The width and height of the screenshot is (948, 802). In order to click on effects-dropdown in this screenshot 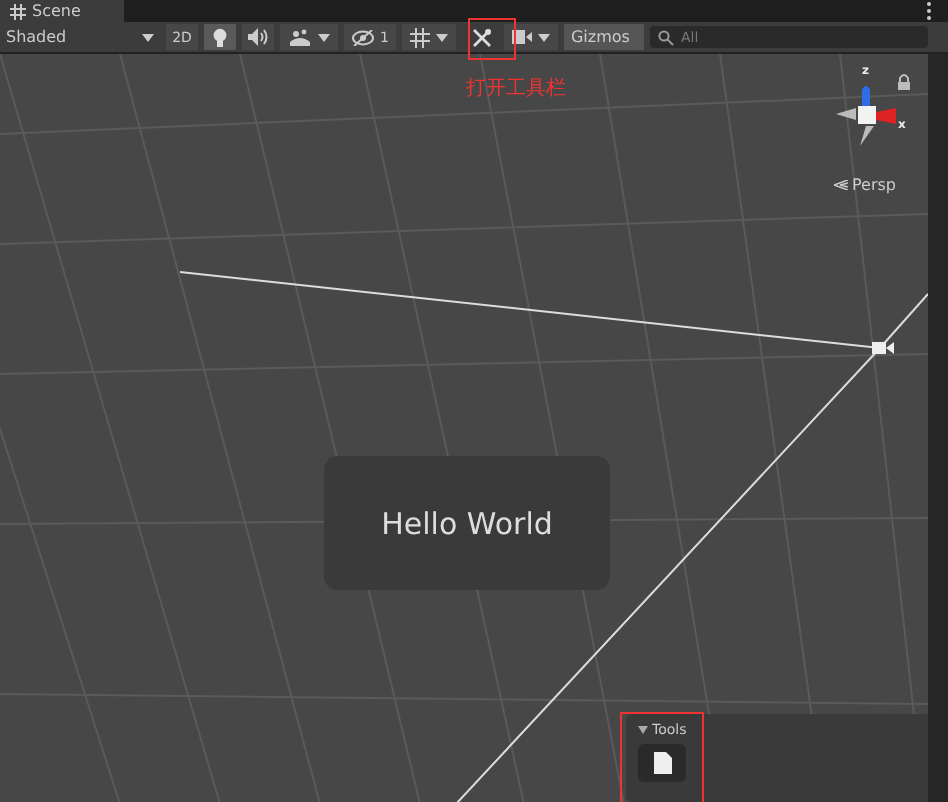, I will do `click(309, 37)`.